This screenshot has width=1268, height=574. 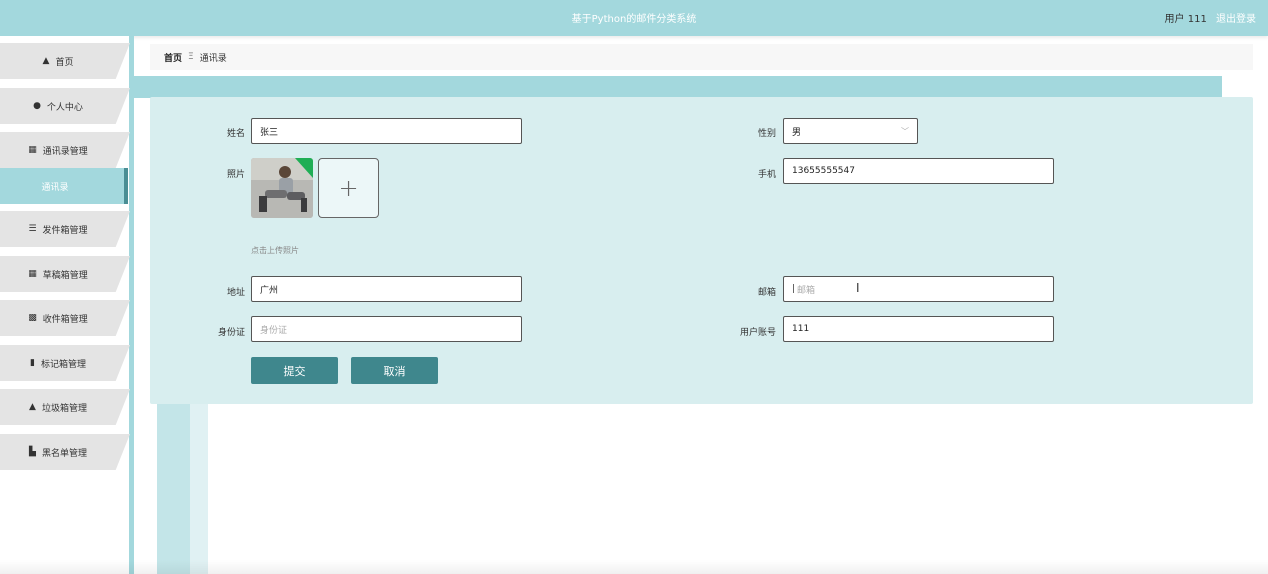 What do you see at coordinates (766, 293) in the screenshot?
I see `email-label: 邮箱` at bounding box center [766, 293].